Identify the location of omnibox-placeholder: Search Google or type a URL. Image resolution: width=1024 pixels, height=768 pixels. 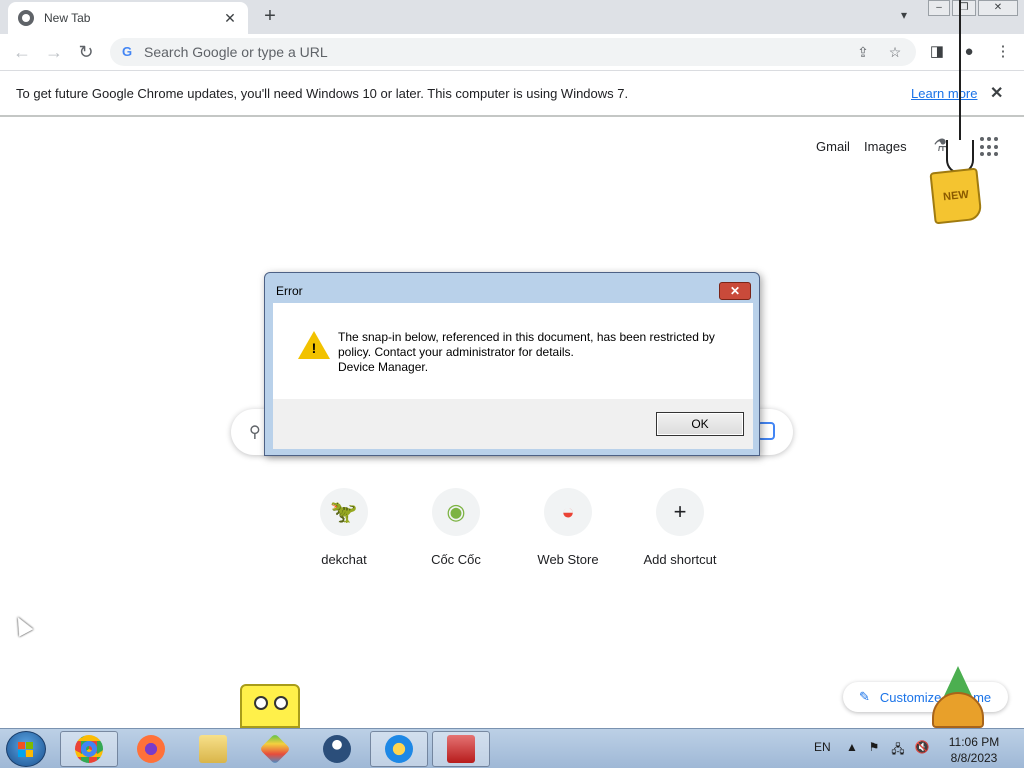
(236, 52).